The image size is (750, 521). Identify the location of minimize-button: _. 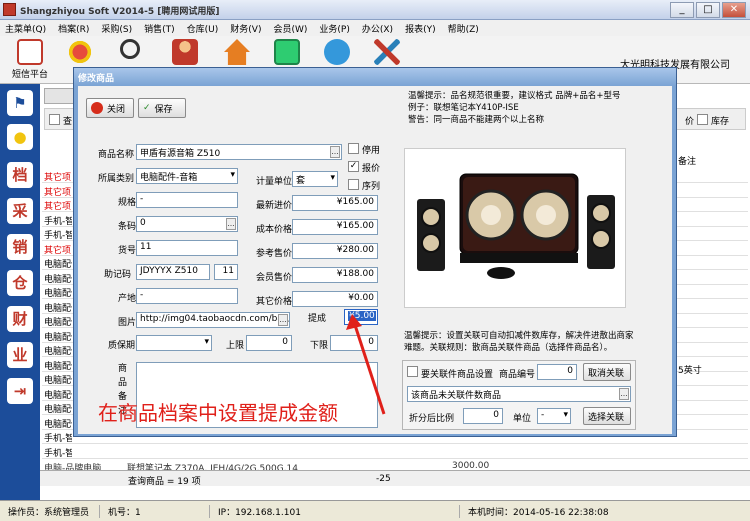
(682, 10).